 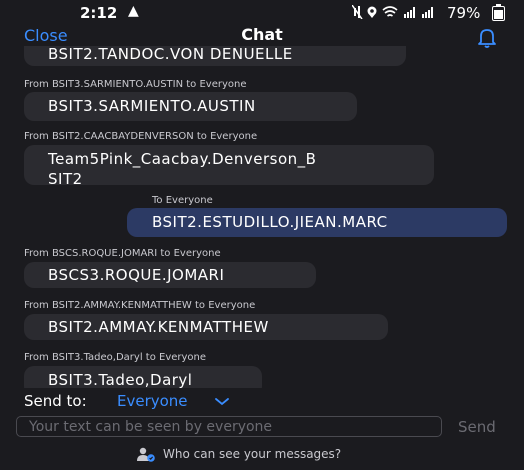 I want to click on message-bubble: BSIT3.Tadeo,Daryl, so click(x=143, y=377).